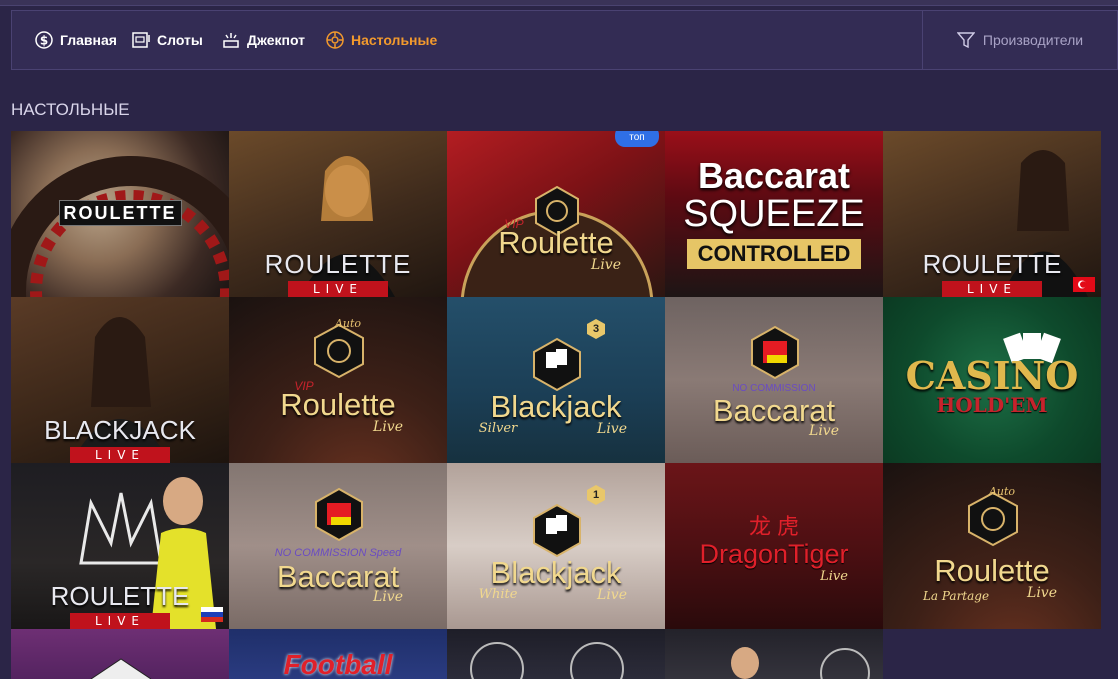 Image resolution: width=1118 pixels, height=679 pixels. Describe the element at coordinates (338, 553) in the screenshot. I see `tile-prefix: NO COMMISSION Speed` at that location.